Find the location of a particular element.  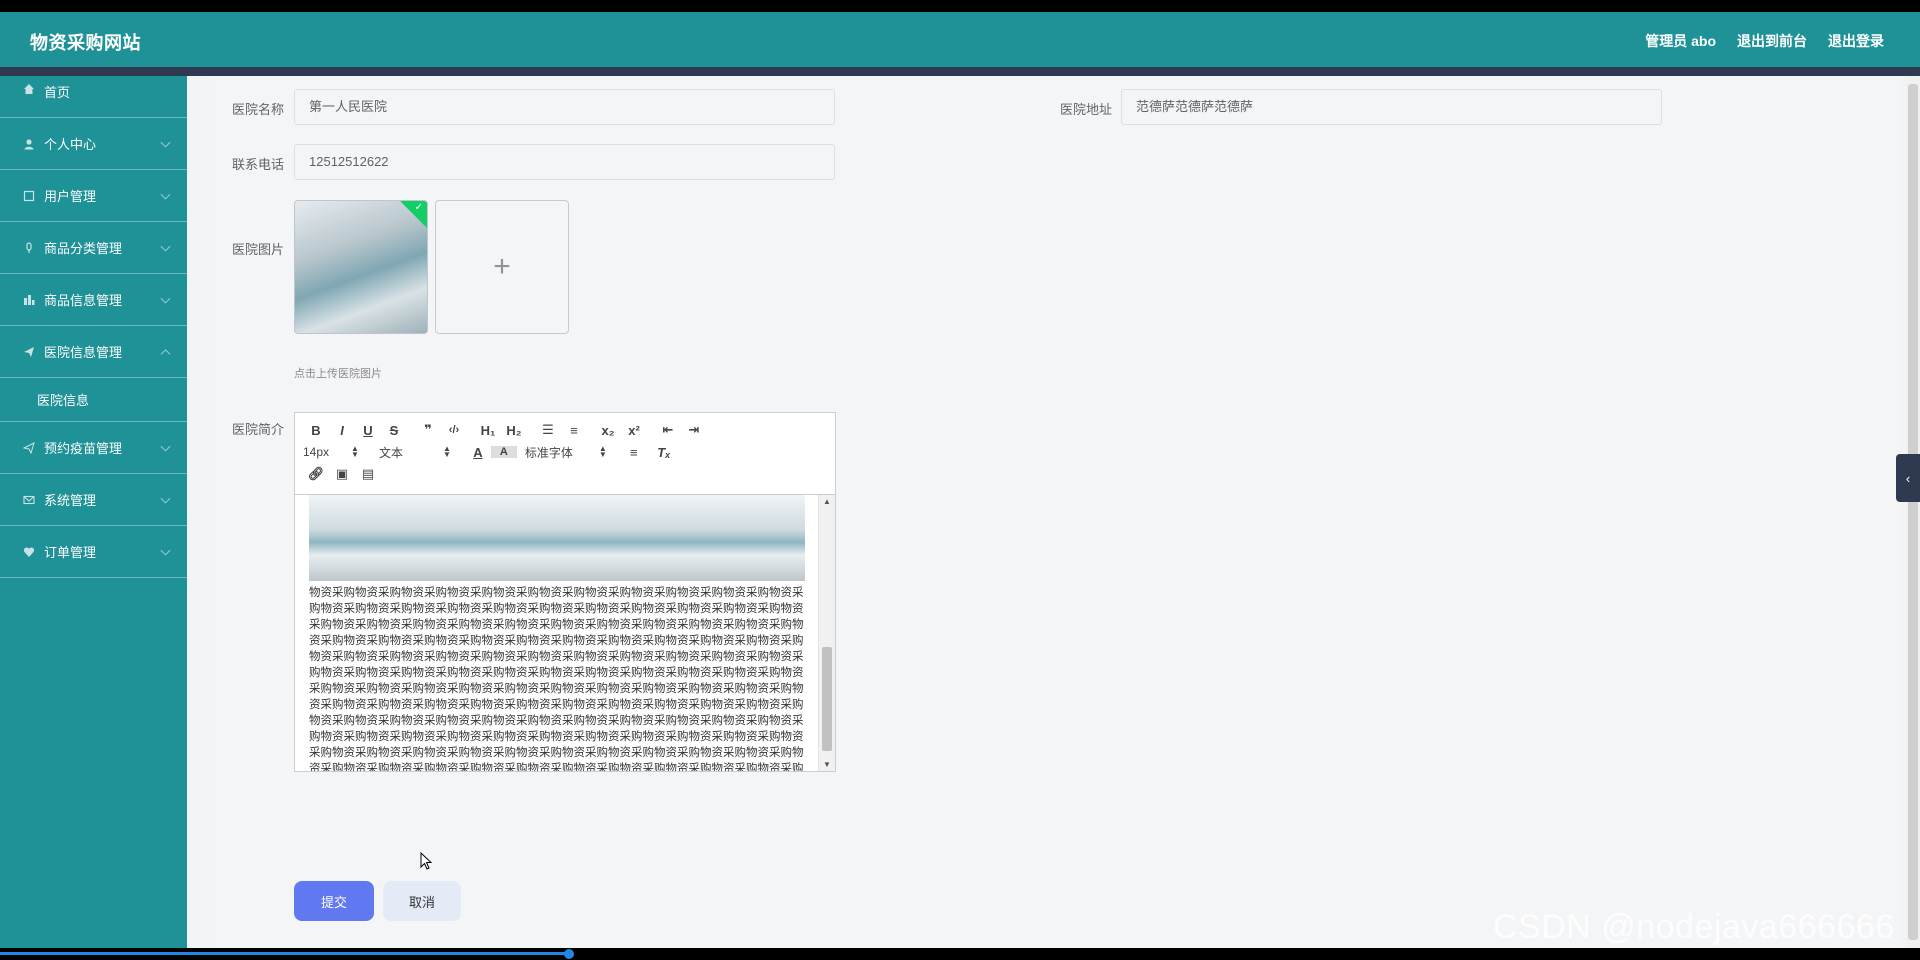

sidebar-item-order-management: 订单管理 is located at coordinates (93, 552).